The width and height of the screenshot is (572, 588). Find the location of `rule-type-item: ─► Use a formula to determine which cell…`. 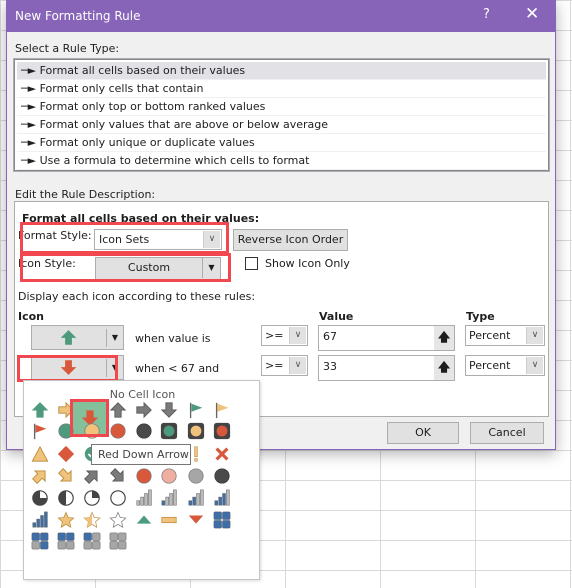

rule-type-item: ─► Use a formula to determine which cell… is located at coordinates (281, 161).